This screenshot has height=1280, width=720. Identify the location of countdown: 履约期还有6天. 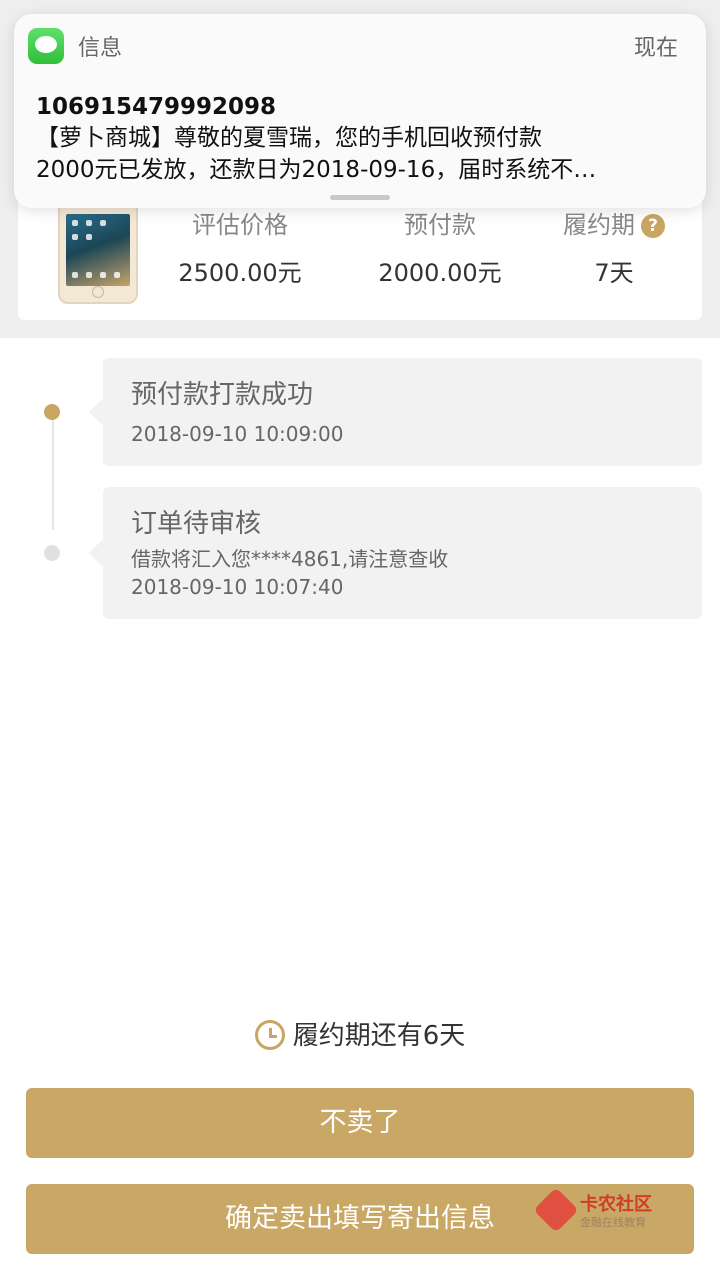
(360, 1036).